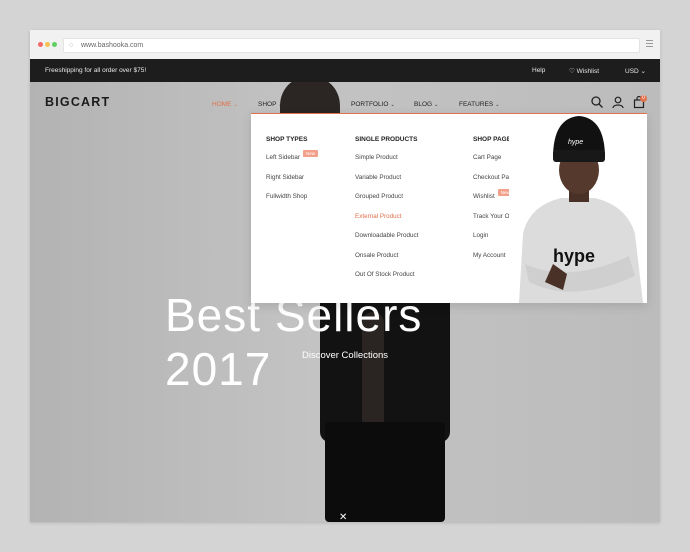 The width and height of the screenshot is (690, 552). Describe the element at coordinates (597, 102) in the screenshot. I see `search-icon` at that location.